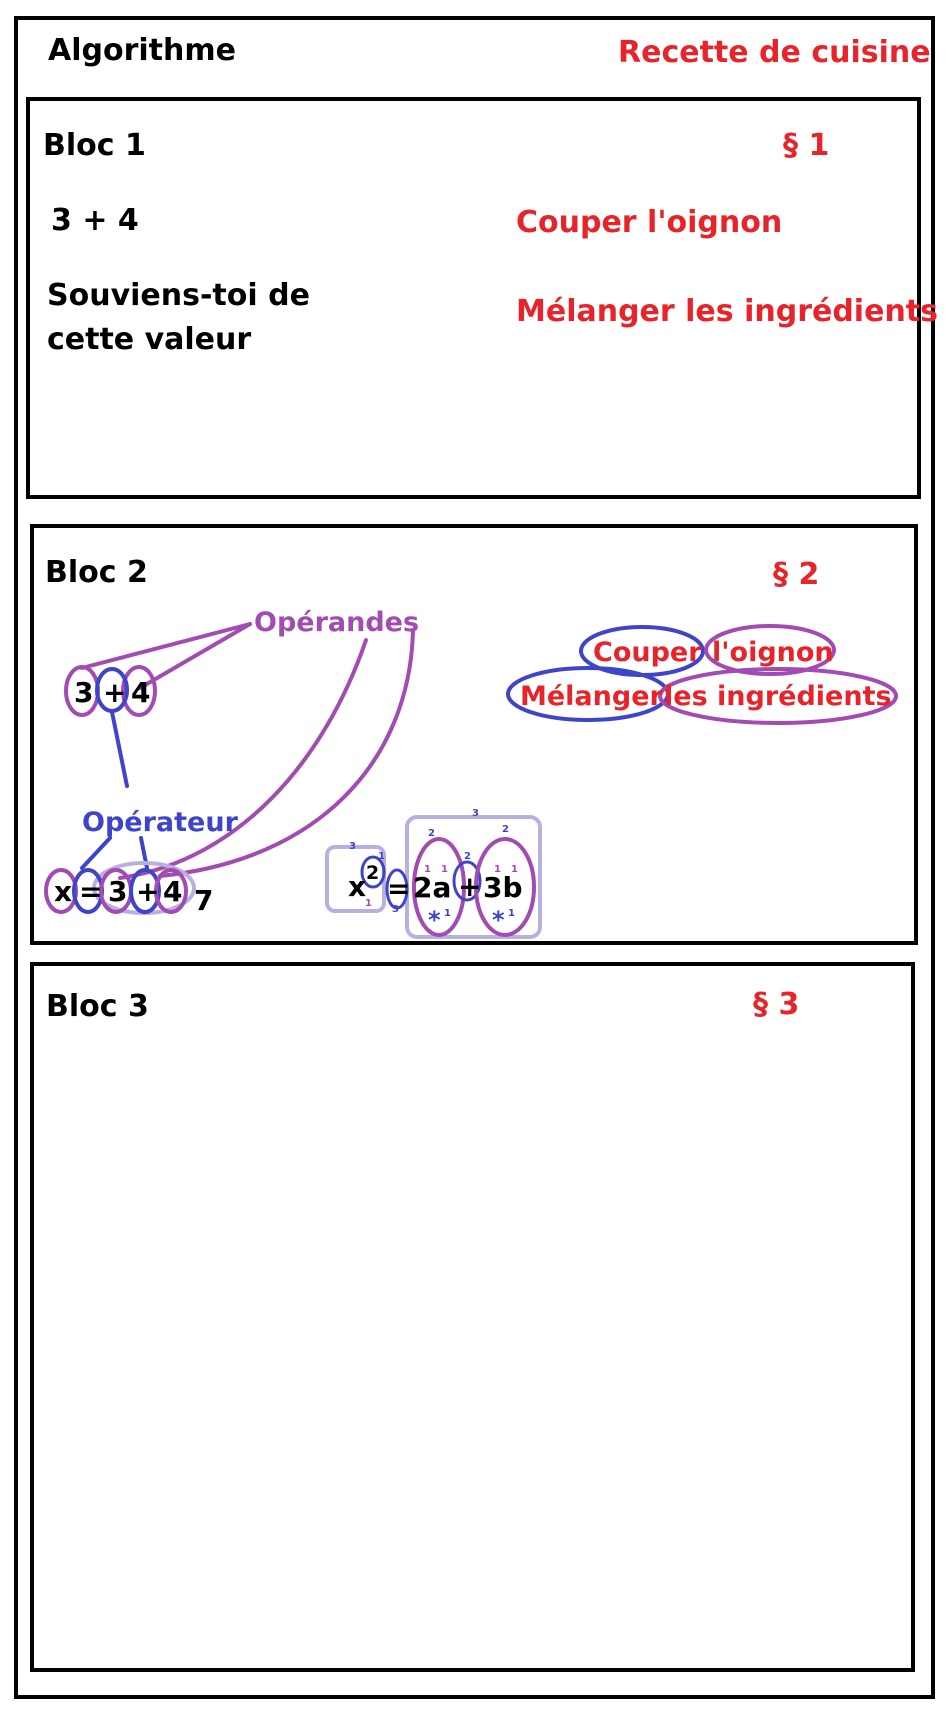  Describe the element at coordinates (94, 145) in the screenshot. I see `bloc1-title: Bloc 1` at that location.